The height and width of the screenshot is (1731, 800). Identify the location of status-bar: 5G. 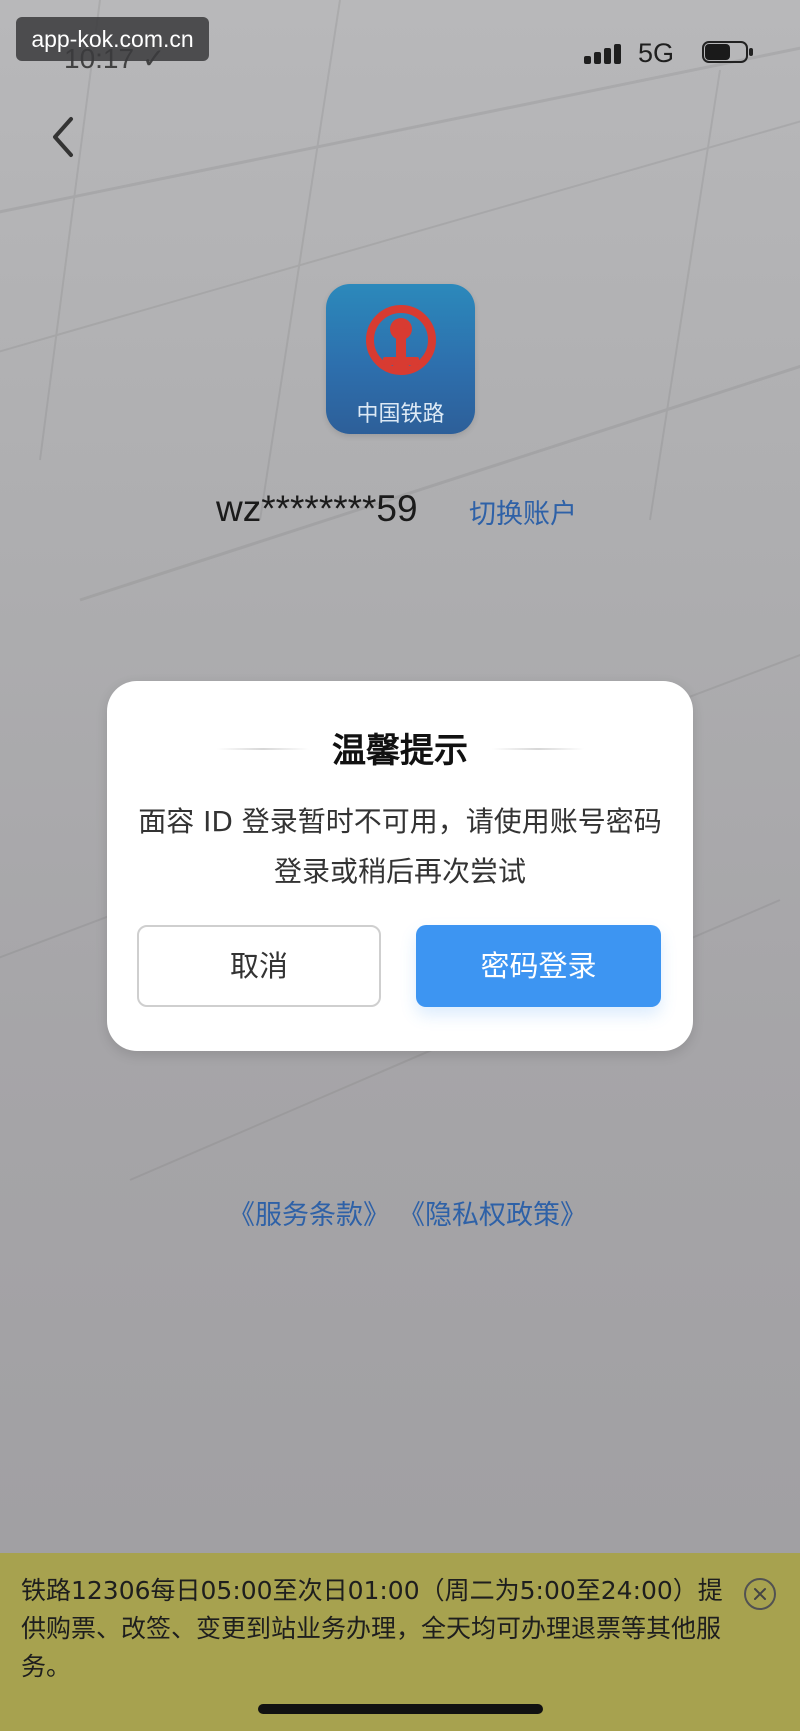
(669, 53).